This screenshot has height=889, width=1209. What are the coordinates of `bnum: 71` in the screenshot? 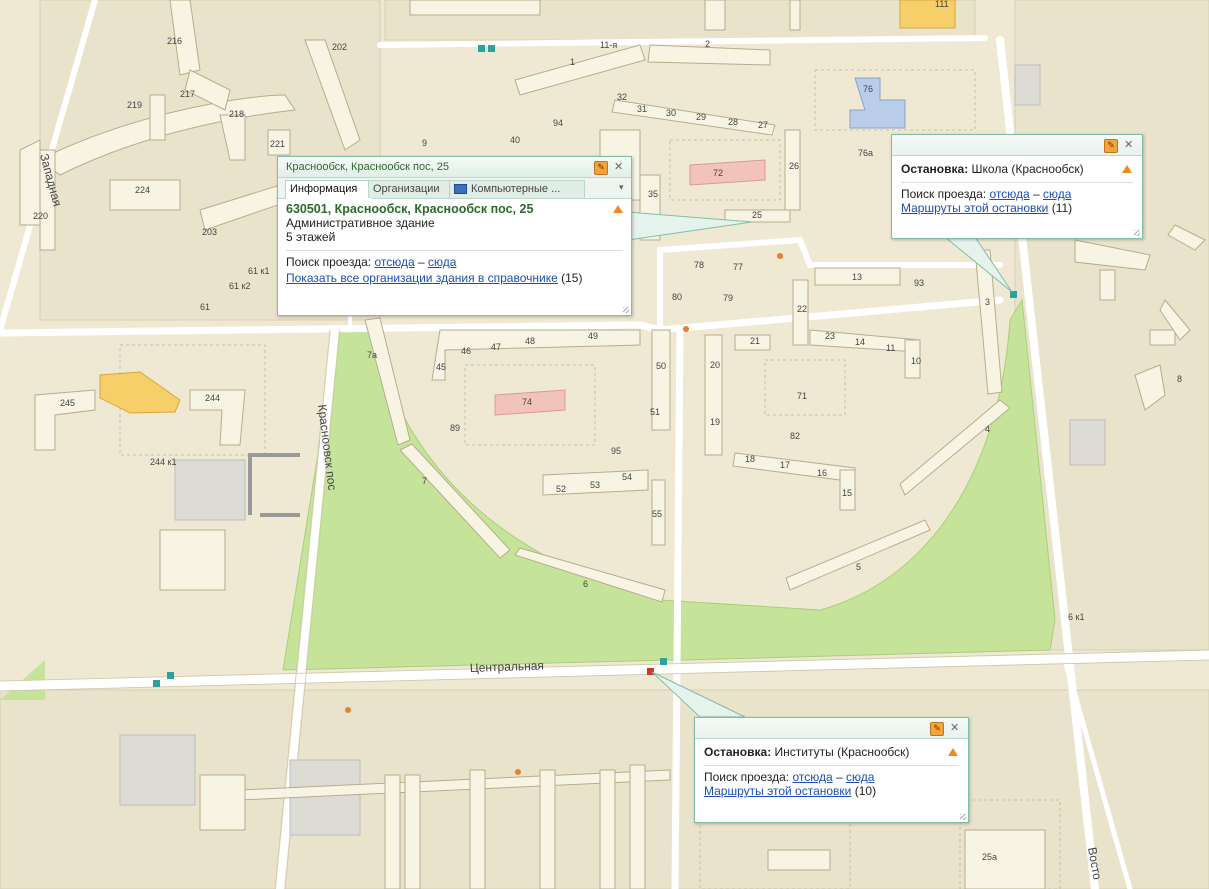 It's located at (802, 396).